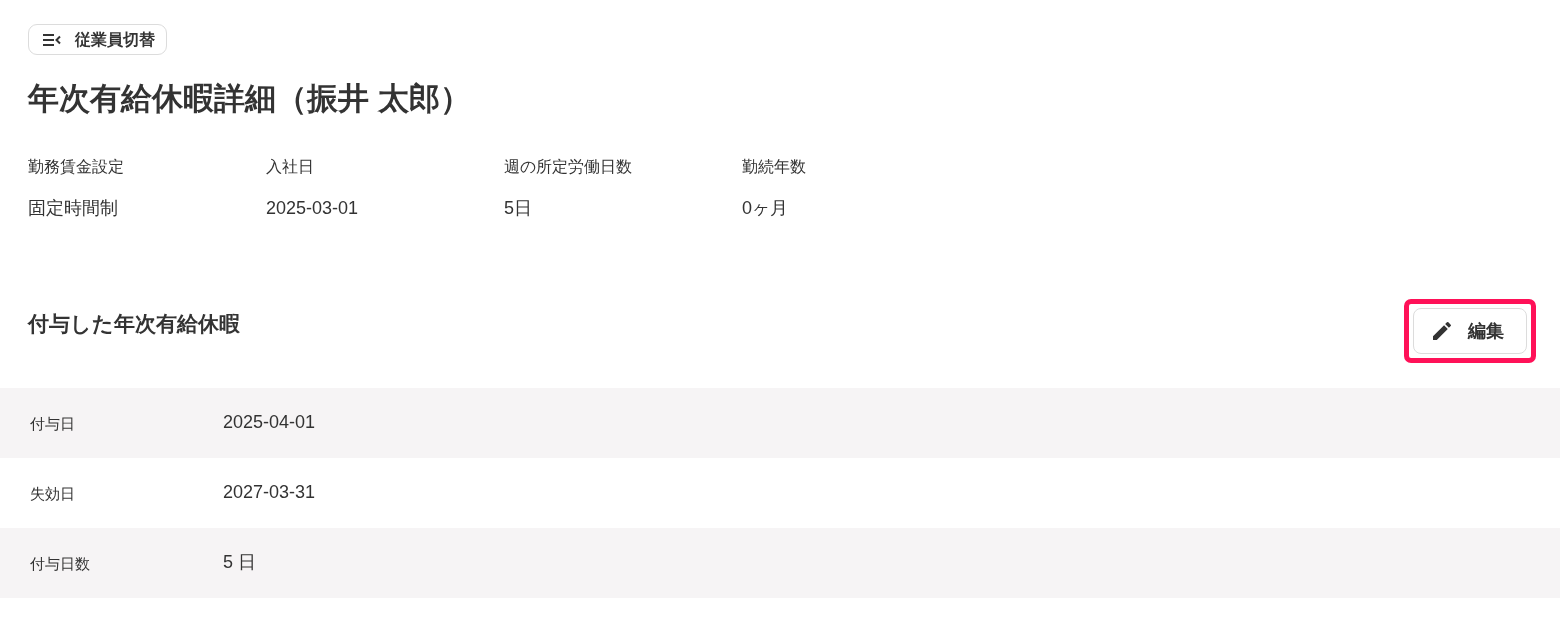 The image size is (1565, 620). What do you see at coordinates (52, 39) in the screenshot?
I see `list-collapse-icon` at bounding box center [52, 39].